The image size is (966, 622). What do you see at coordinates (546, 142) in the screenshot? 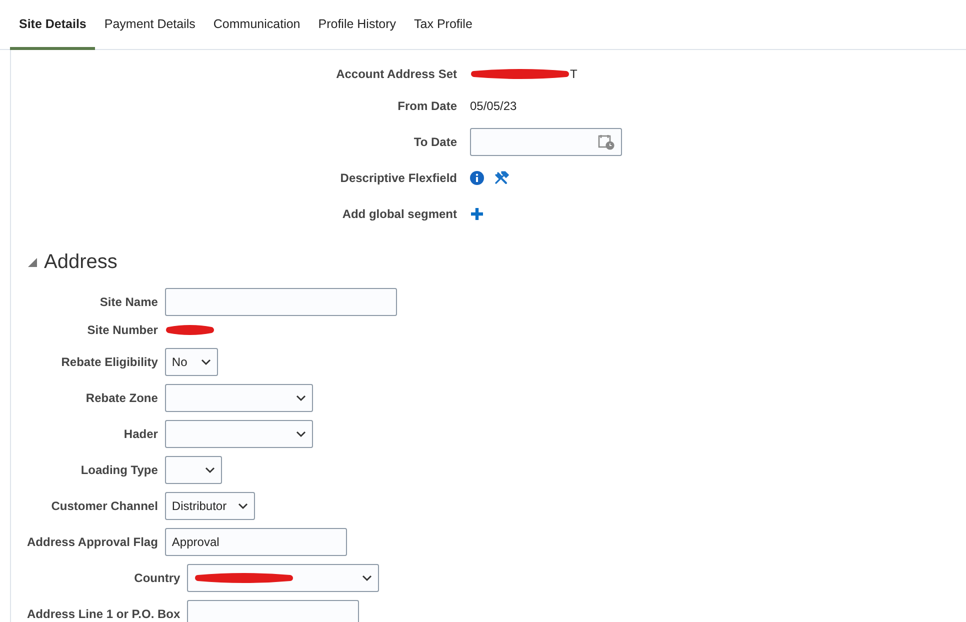
I see `date-field` at bounding box center [546, 142].